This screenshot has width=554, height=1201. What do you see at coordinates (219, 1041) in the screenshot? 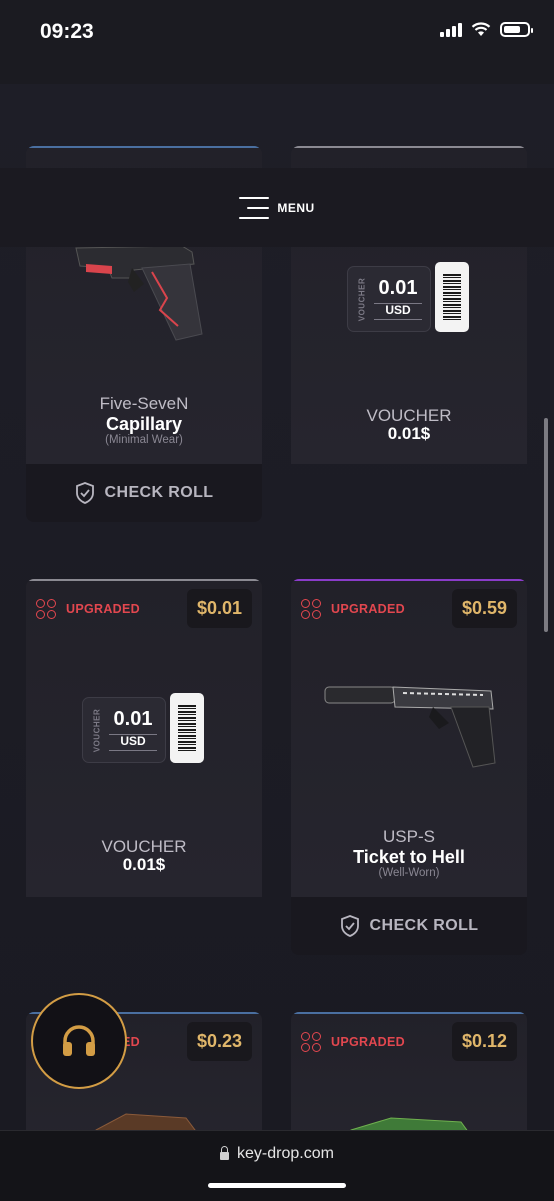
I see `item-price: $0.23` at bounding box center [219, 1041].